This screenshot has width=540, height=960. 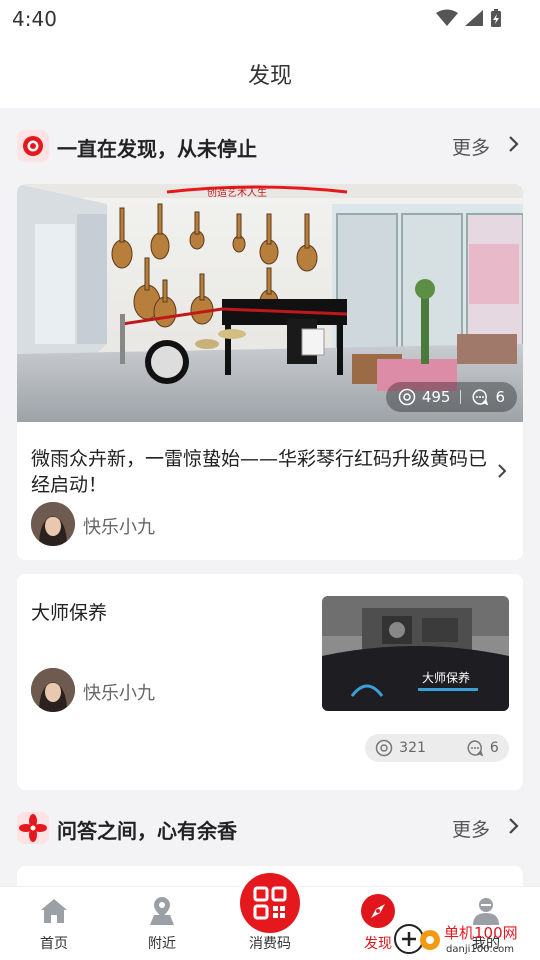 I want to click on location-icon, so click(x=162, y=911).